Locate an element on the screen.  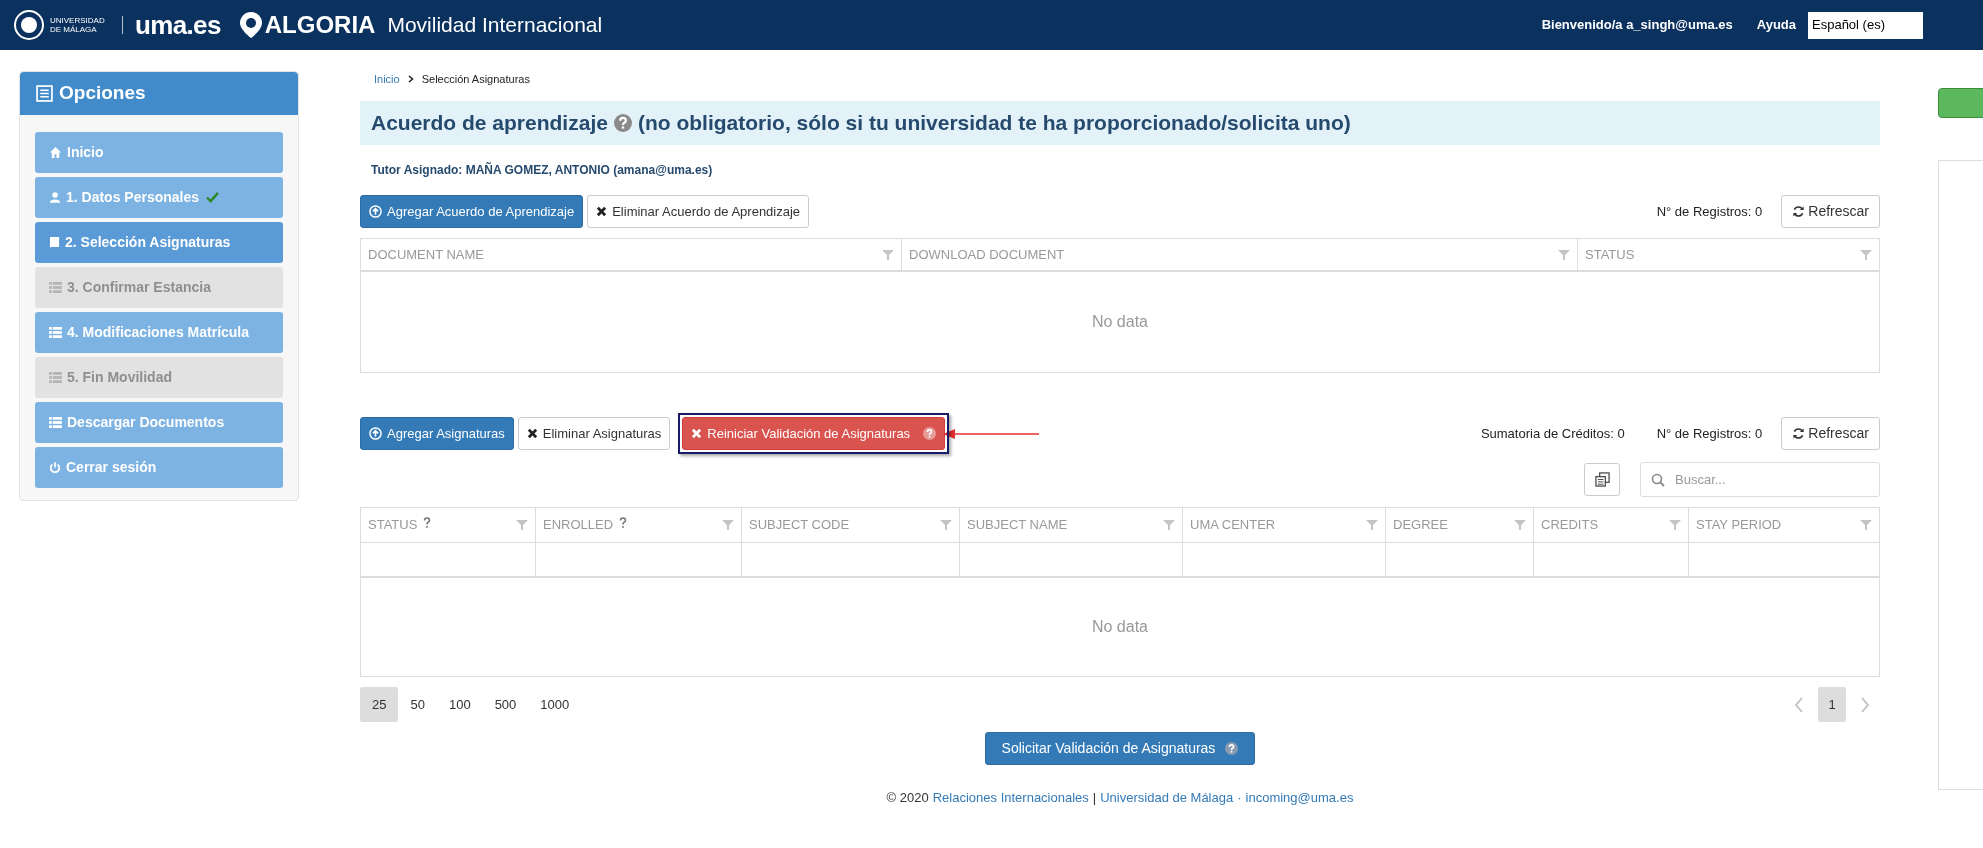
site-logo: uma.es is located at coordinates (178, 25).